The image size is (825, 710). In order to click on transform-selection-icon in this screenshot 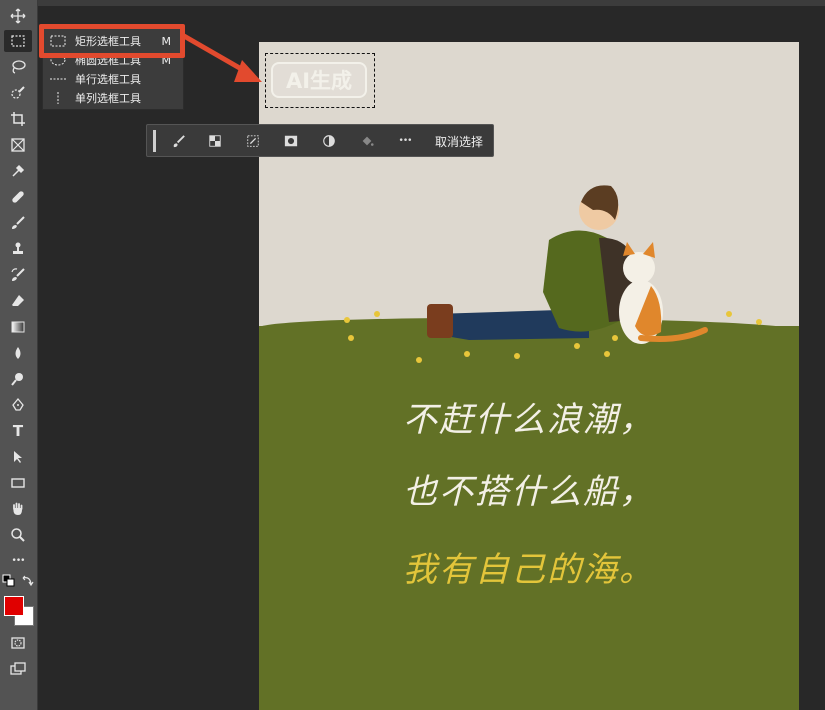, I will do `click(253, 141)`.